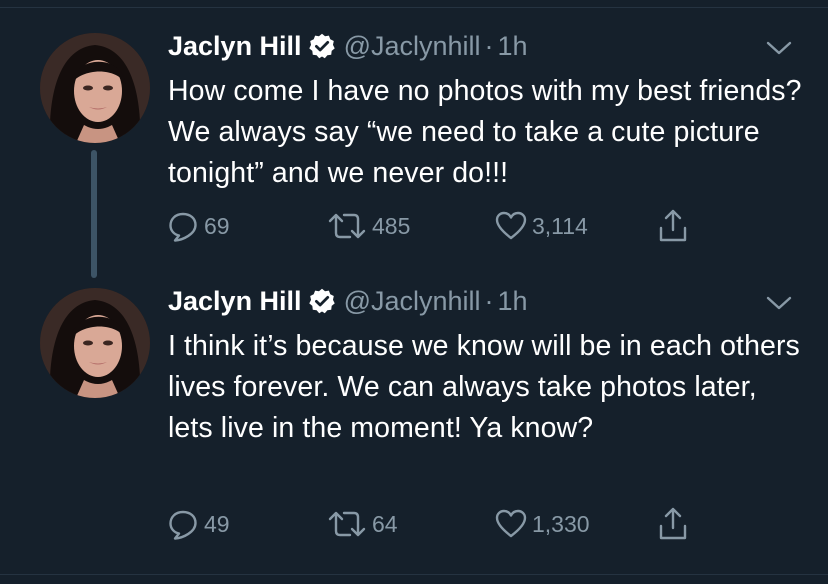  I want to click on retweet-button: 64, so click(362, 524).